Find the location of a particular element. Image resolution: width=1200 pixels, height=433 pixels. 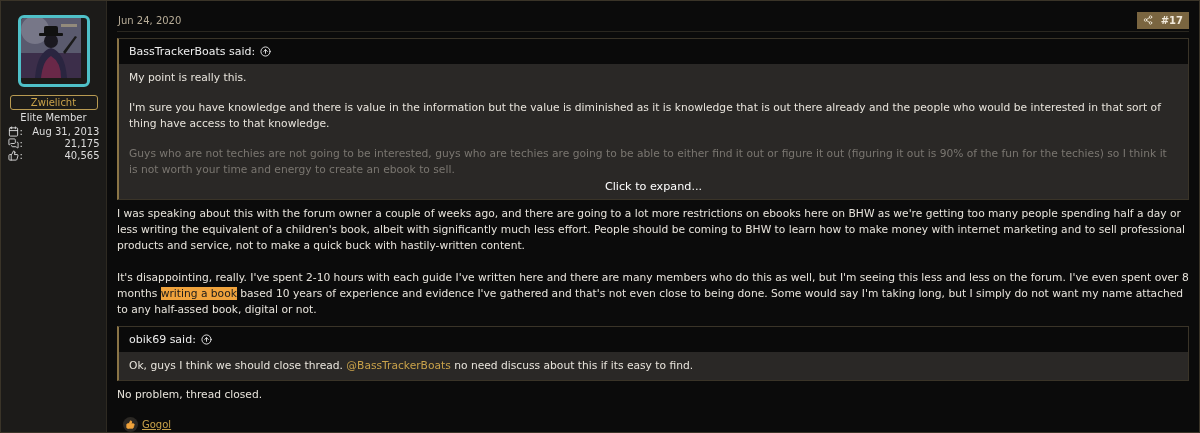

paragraph: Ok, guys I think we should close thread. @BassTrackerBoats no need discuss about this if its easy to find. is located at coordinates (412, 366).